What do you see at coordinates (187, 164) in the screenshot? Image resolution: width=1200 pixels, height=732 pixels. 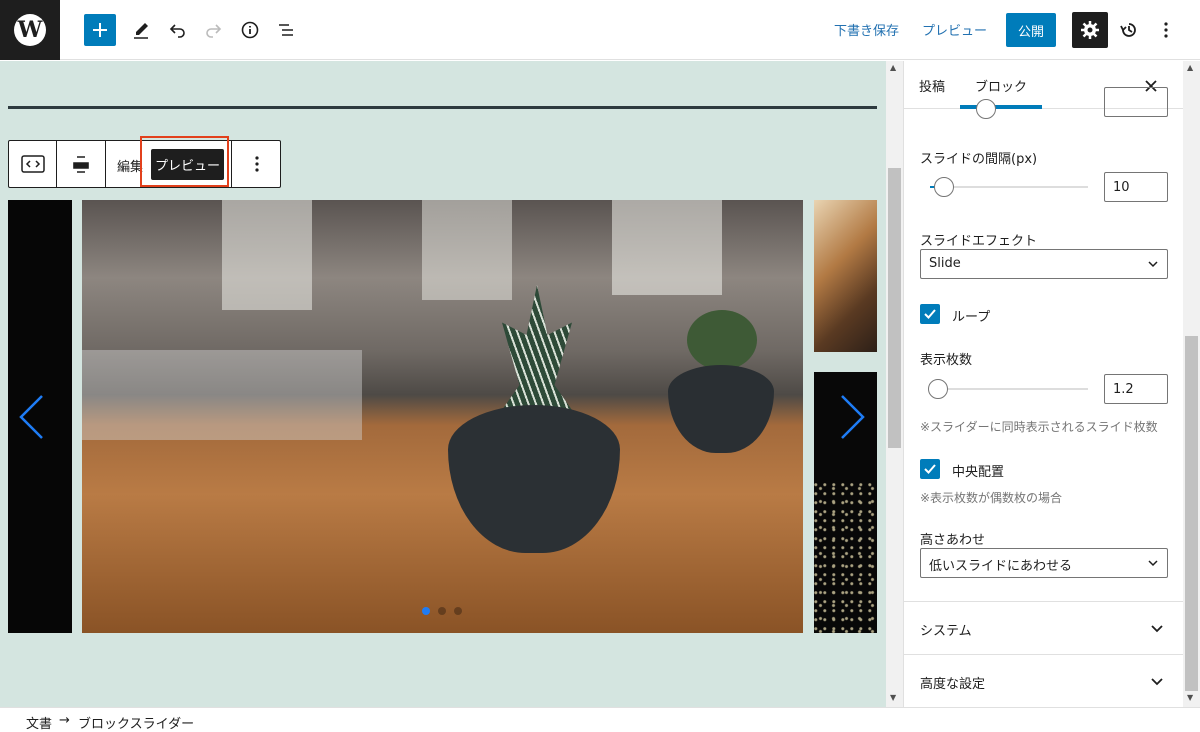 I see `preview-mode-button: プレビュー` at bounding box center [187, 164].